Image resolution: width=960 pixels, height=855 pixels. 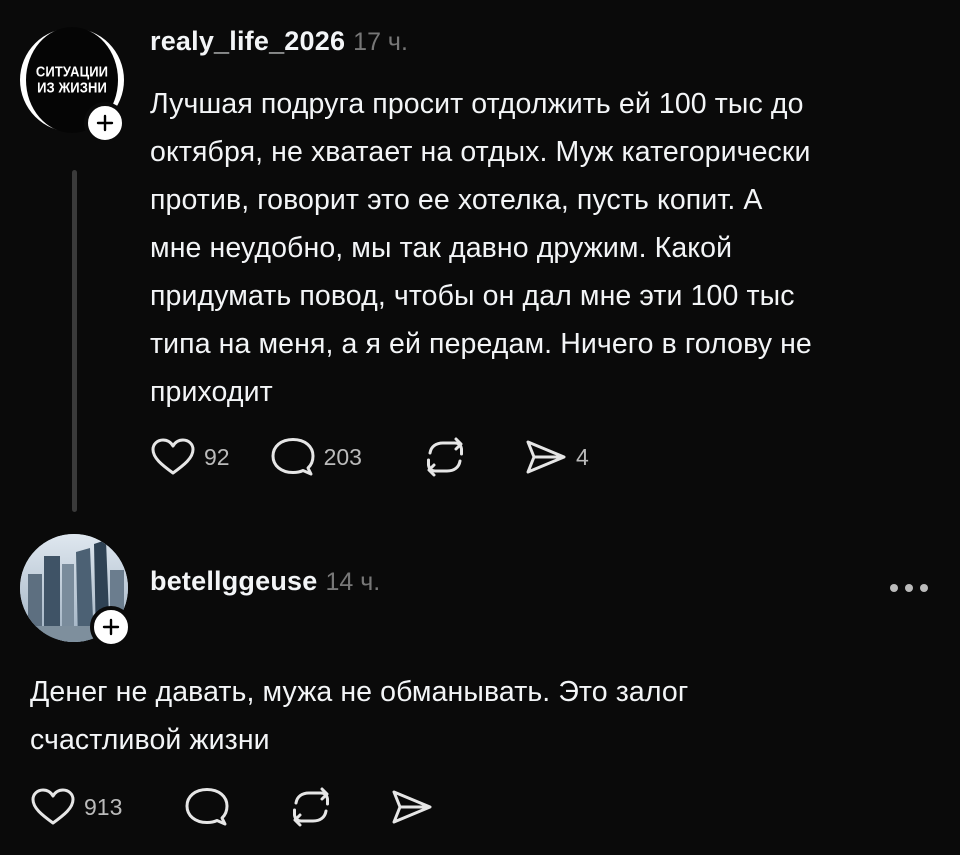 What do you see at coordinates (217, 456) in the screenshot?
I see `like-count: 92` at bounding box center [217, 456].